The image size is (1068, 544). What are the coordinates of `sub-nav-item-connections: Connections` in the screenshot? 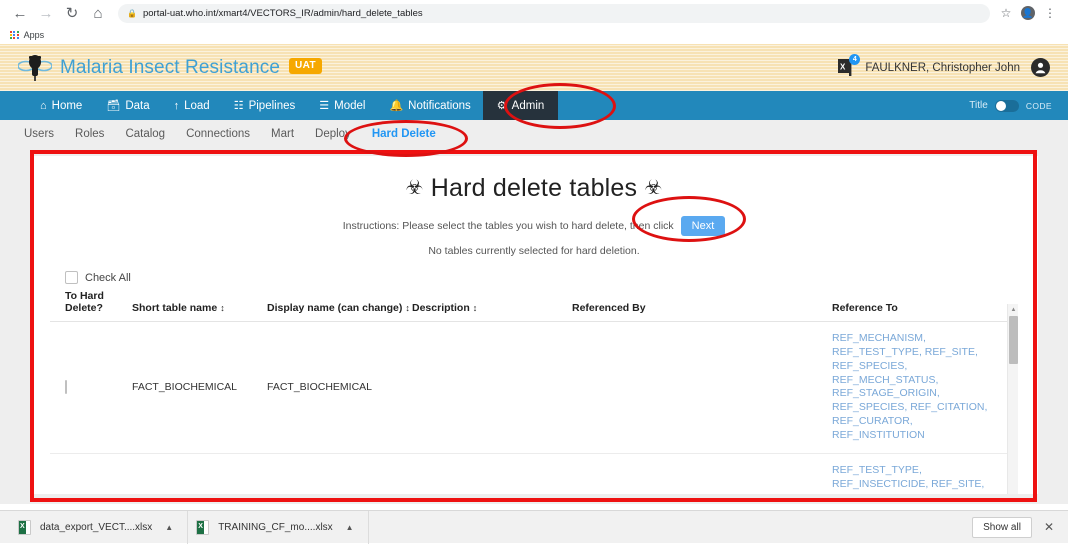 It's located at (218, 134).